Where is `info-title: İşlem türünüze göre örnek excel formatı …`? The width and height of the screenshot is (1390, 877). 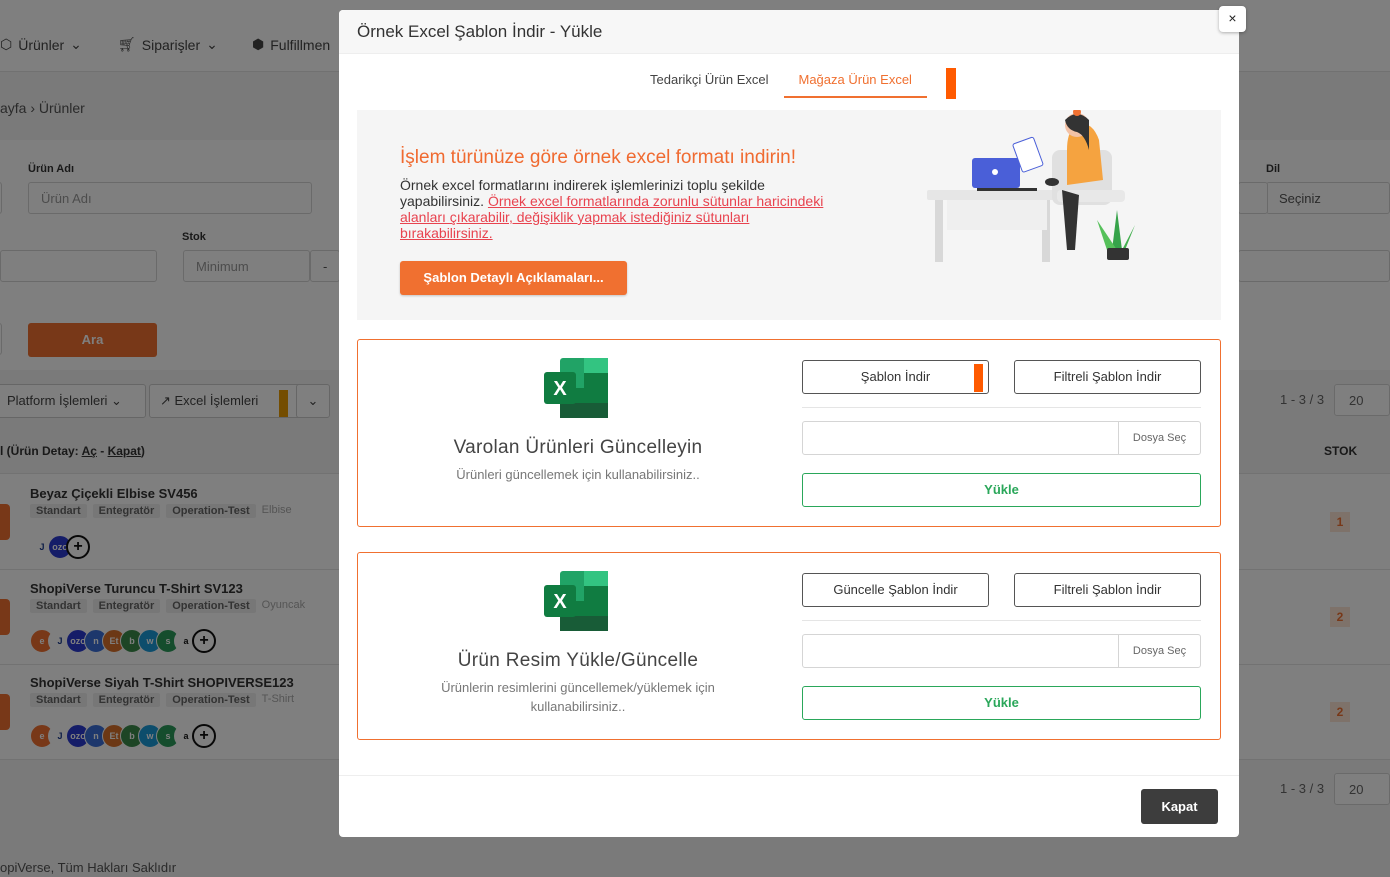
info-title: İşlem türünüze göre örnek excel formatı … is located at coordinates (598, 157).